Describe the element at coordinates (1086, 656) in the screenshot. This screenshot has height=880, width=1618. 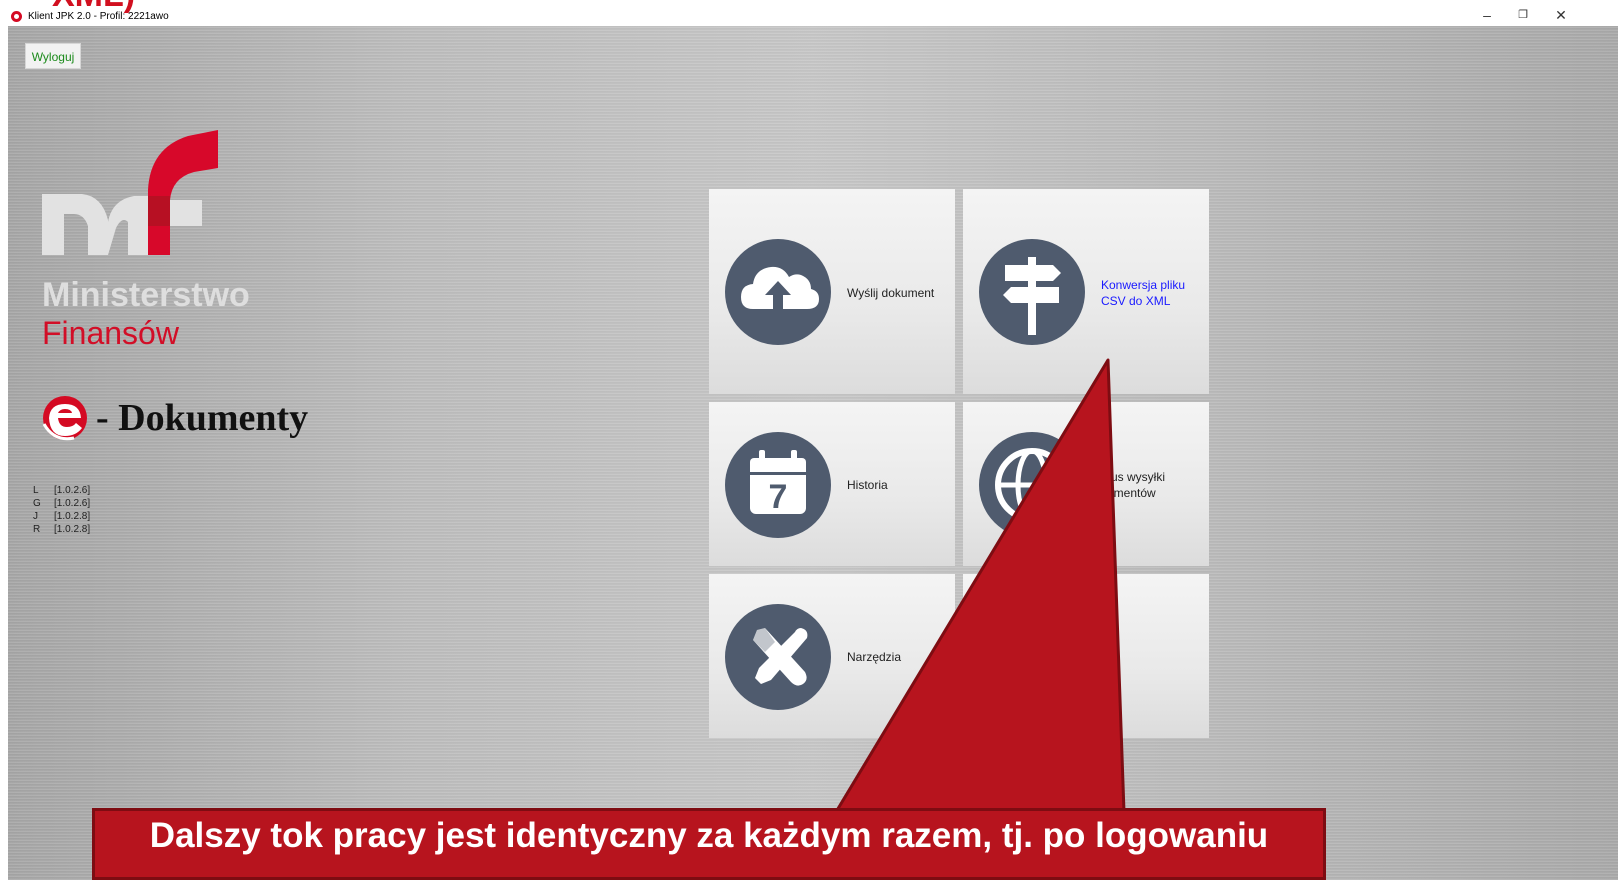
I see `tile-settings: cje` at that location.